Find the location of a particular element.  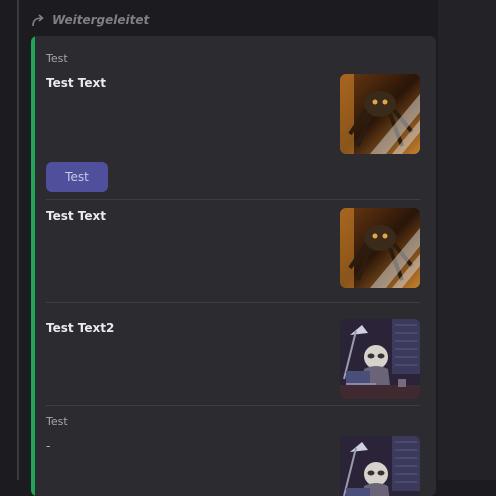

right-panel is located at coordinates (467, 240).